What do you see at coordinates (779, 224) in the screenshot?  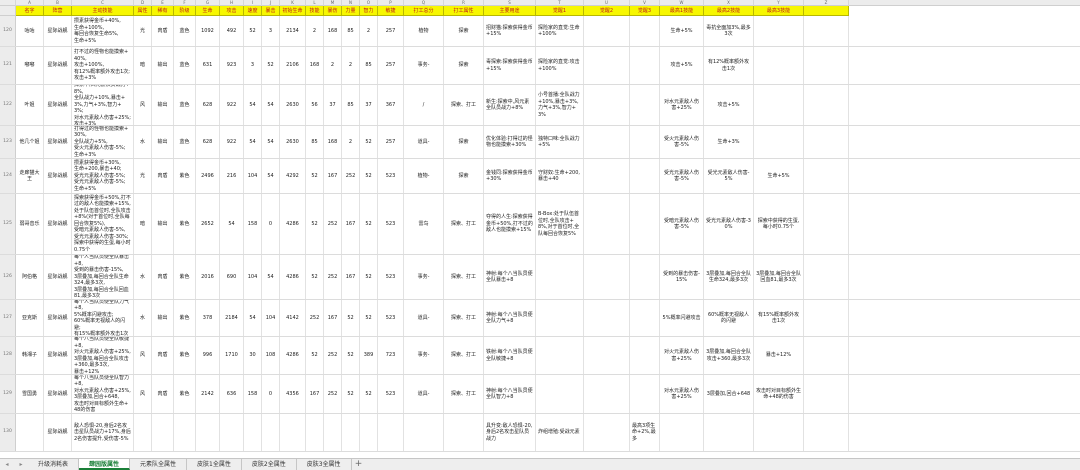 I see `table-cell: 探索中获得的生蛋,每小时0.75个` at bounding box center [779, 224].